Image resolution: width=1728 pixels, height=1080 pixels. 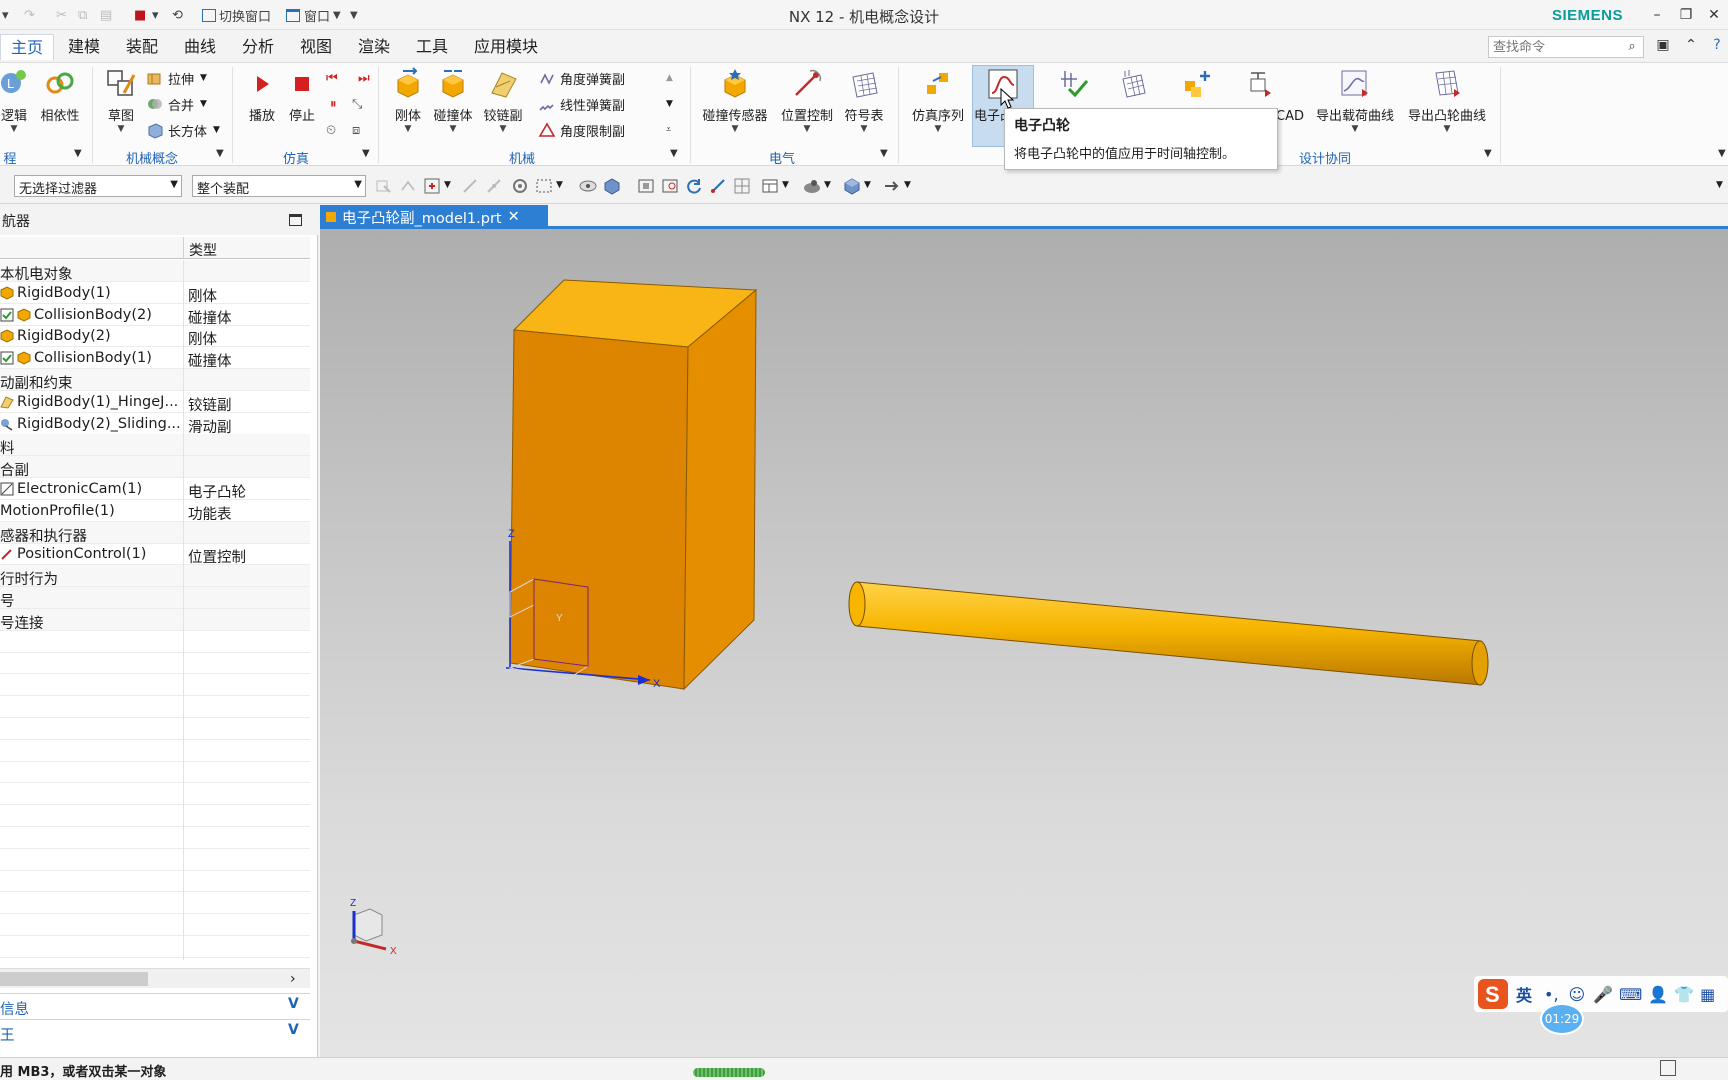 I want to click on layout-icon, so click(x=770, y=186).